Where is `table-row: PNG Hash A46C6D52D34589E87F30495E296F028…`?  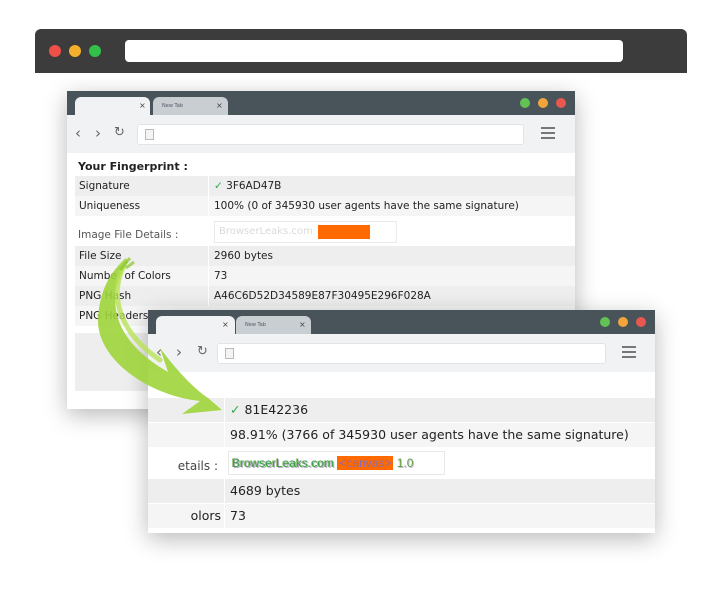 table-row: PNG Hash A46C6D52D34589E87F30495E296F028… is located at coordinates (325, 296).